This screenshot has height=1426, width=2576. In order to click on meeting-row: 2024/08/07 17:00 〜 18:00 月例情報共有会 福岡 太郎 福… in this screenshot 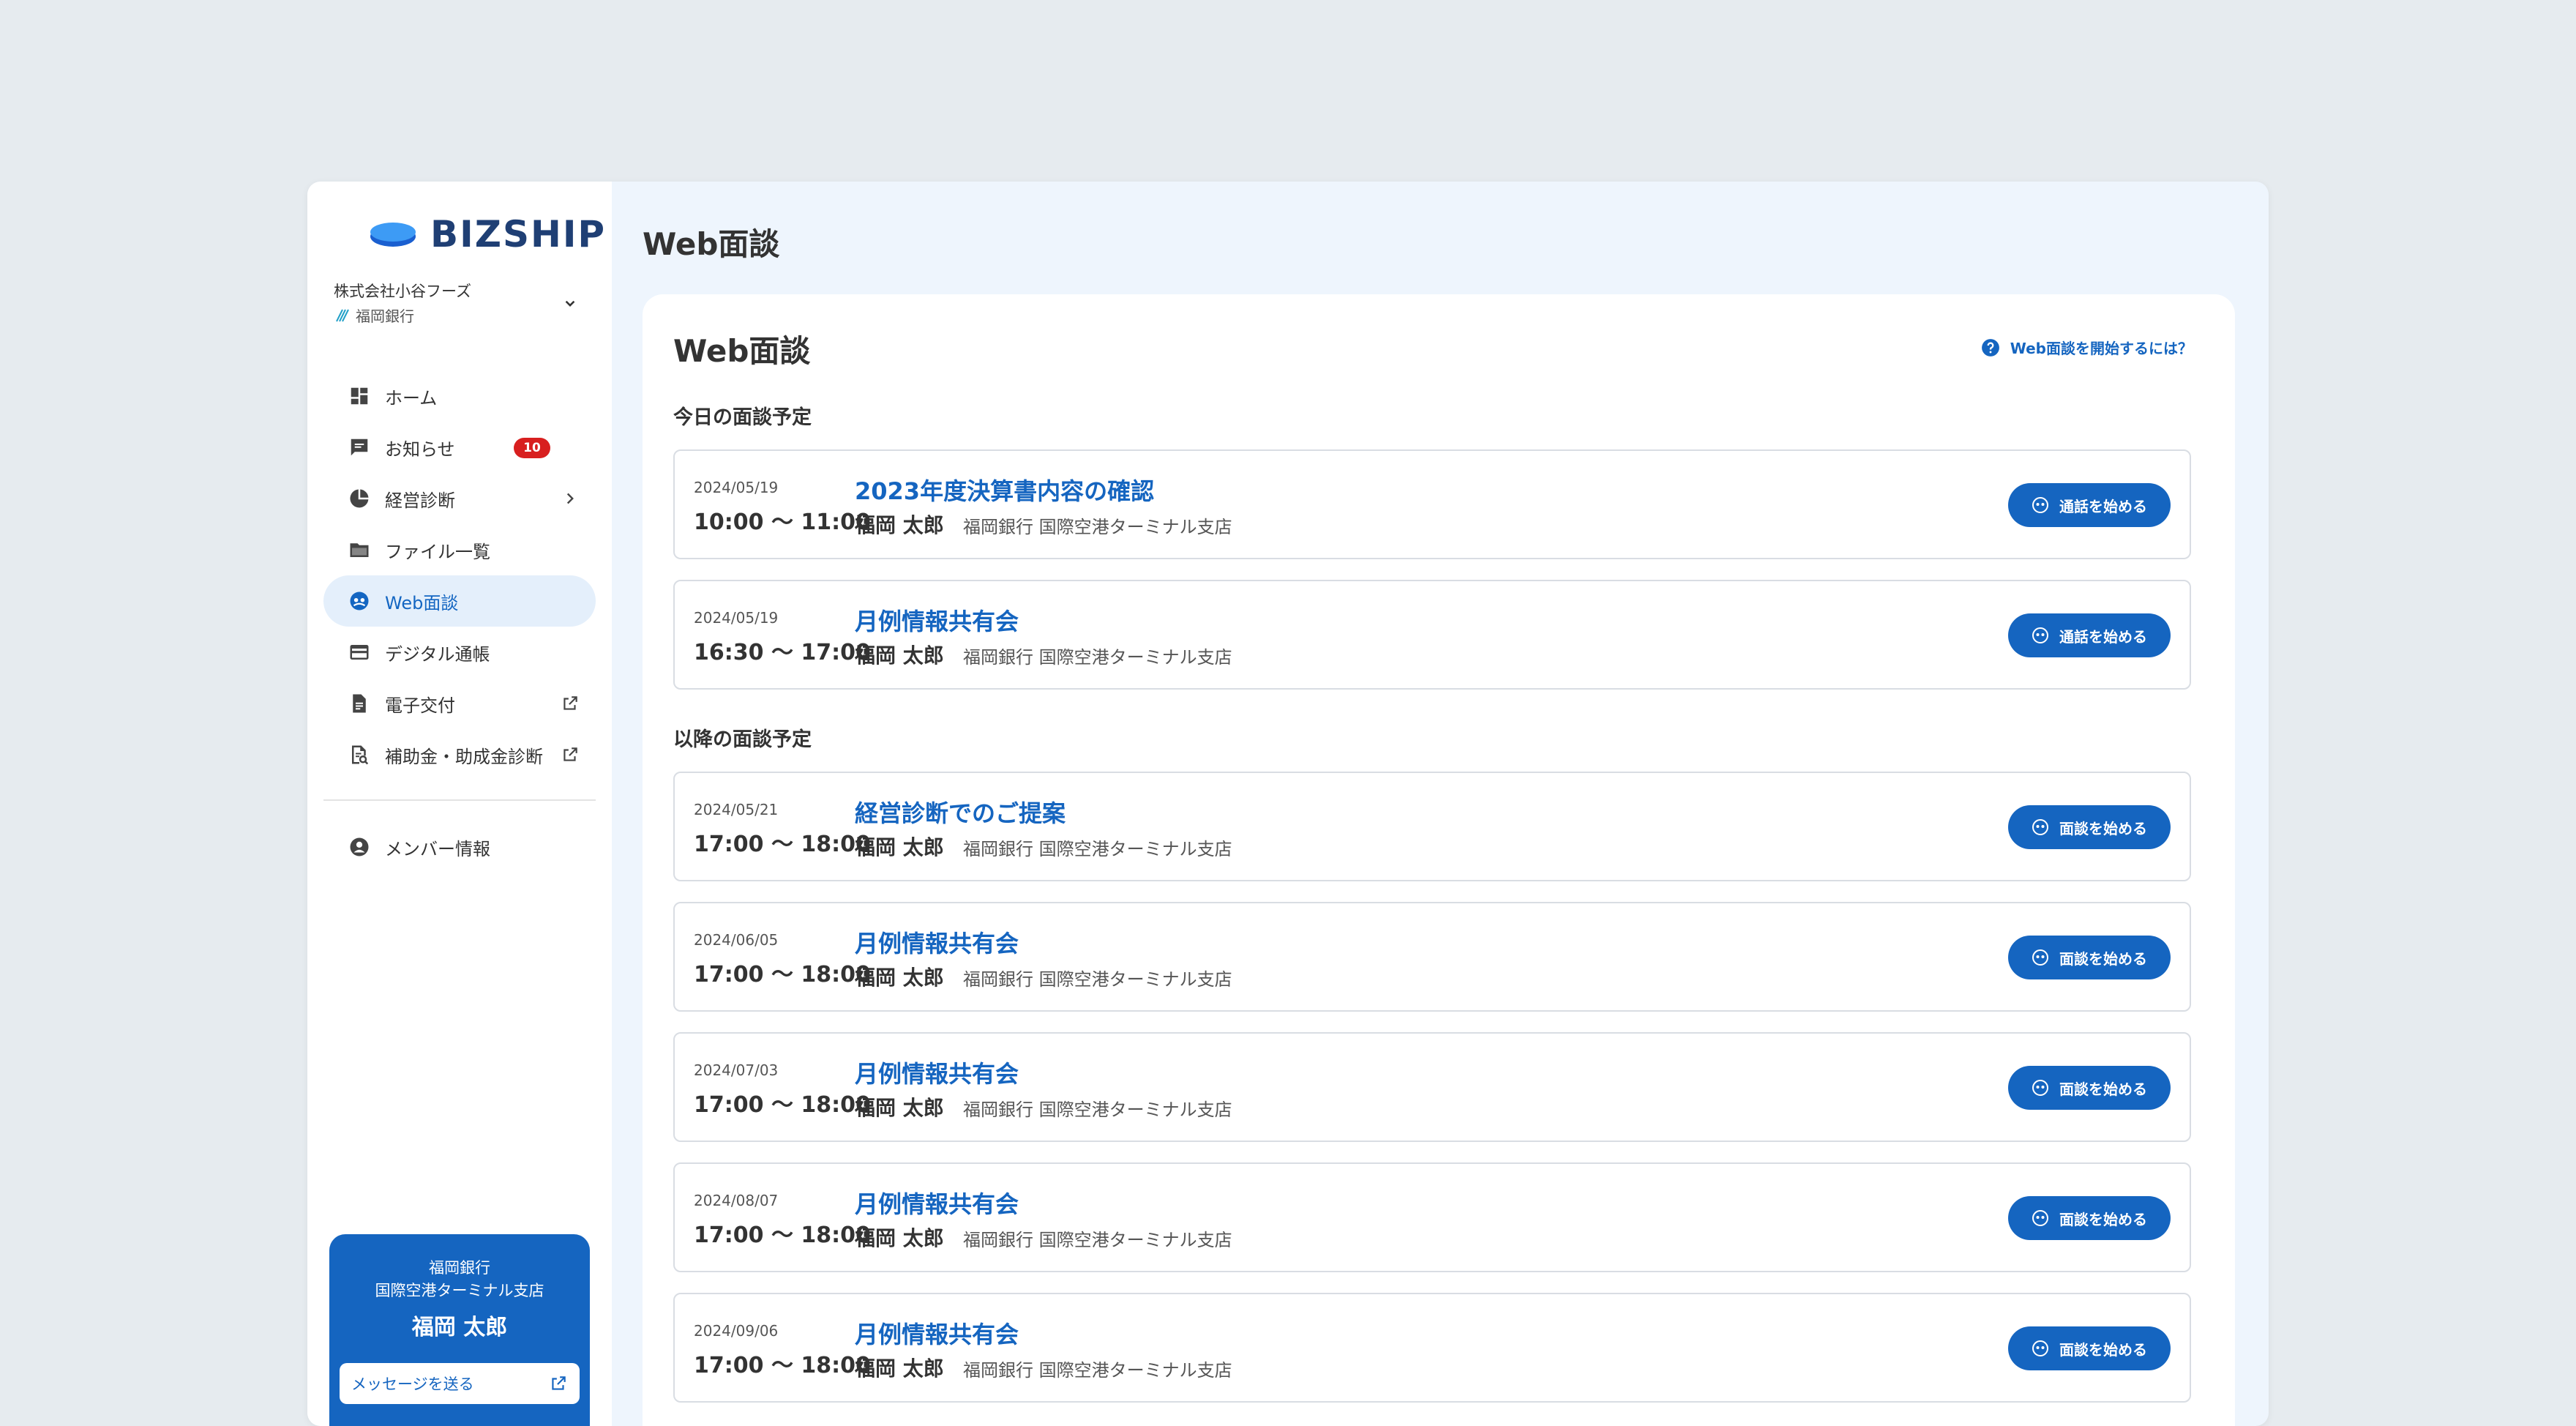, I will do `click(1432, 1217)`.